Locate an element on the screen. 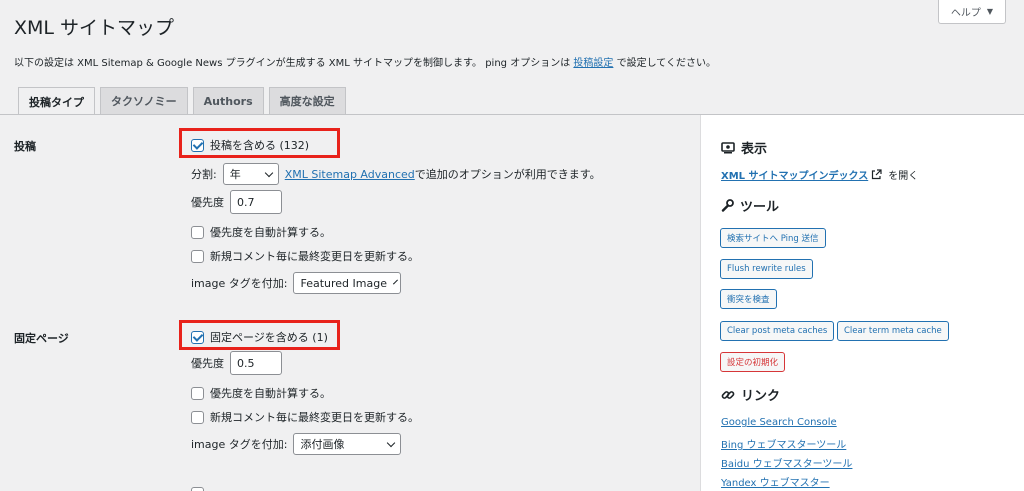  advanced-after-text: で追加のオプションが利用できます。 is located at coordinates (507, 174).